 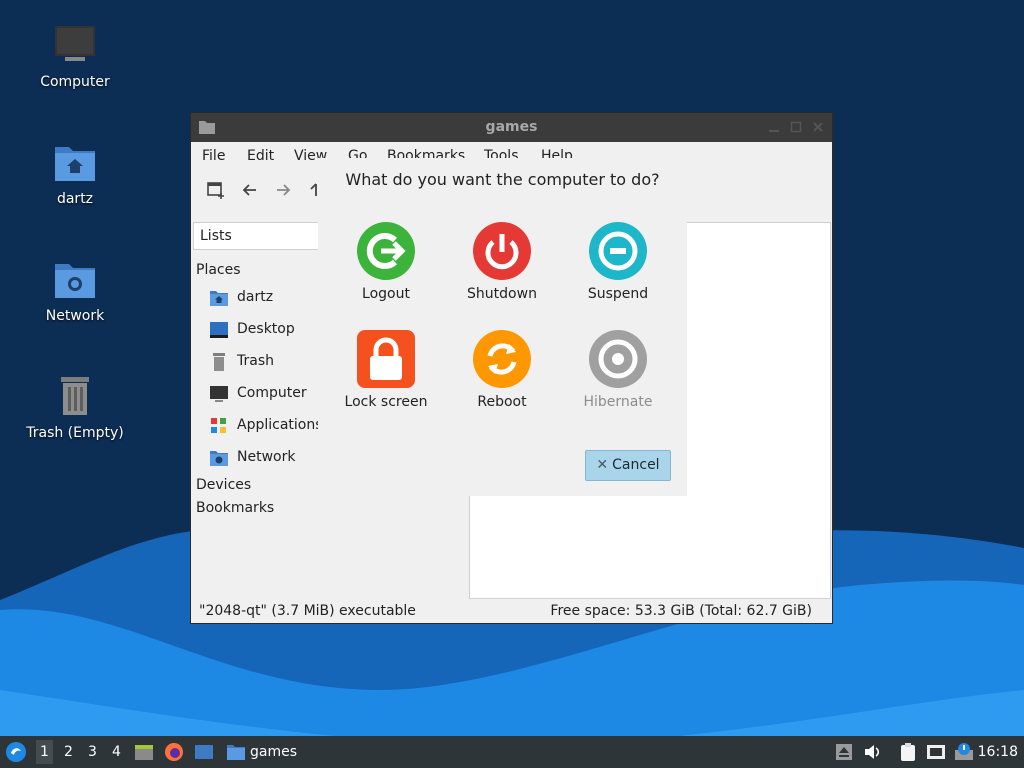 I want to click on workspace-1: 1, so click(x=44, y=752).